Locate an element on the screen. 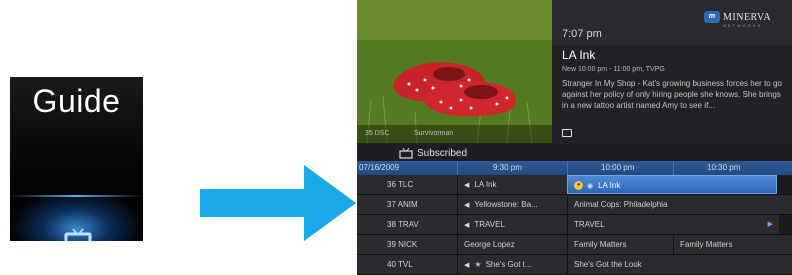 The image size is (792, 275). subscribed-filter: Subscribed is located at coordinates (574, 152).